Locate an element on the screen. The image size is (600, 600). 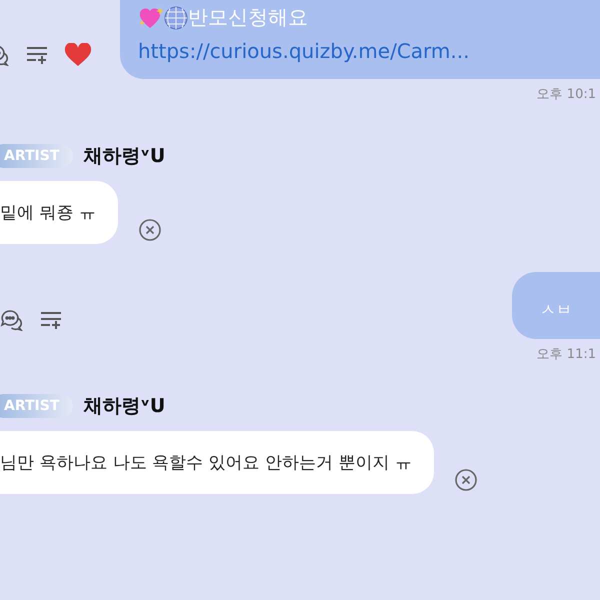
timestamp: 오후 10:1 is located at coordinates (566, 94).